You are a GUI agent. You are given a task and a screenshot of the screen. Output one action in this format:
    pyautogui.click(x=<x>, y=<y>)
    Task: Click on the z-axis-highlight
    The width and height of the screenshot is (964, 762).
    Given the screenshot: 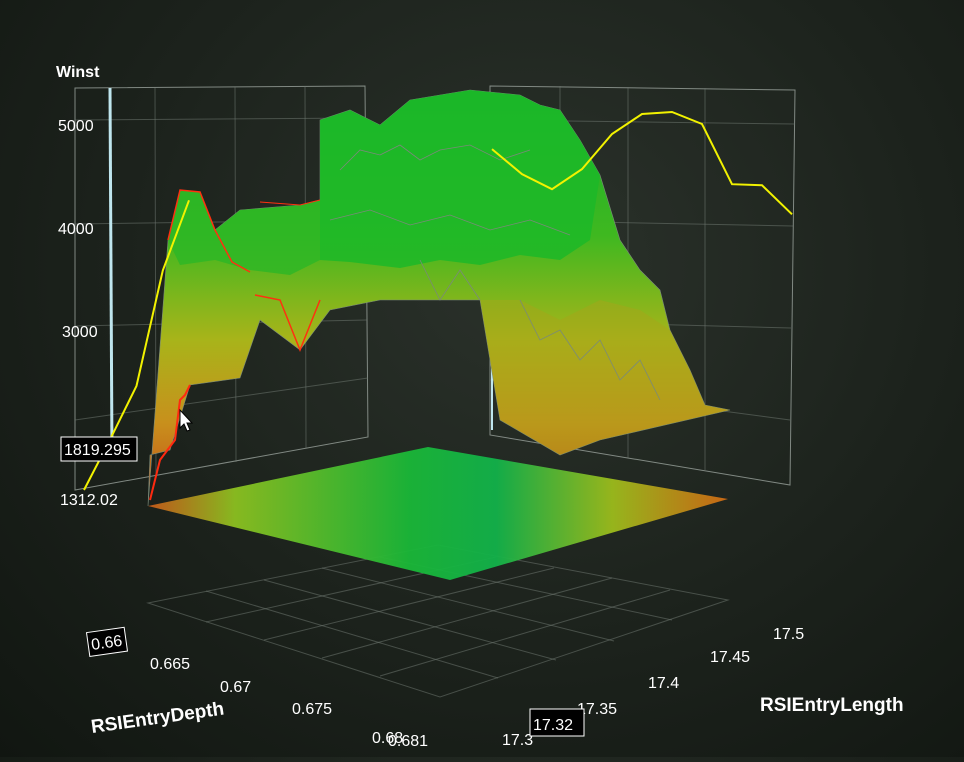 What is the action you would take?
    pyautogui.click(x=111, y=273)
    